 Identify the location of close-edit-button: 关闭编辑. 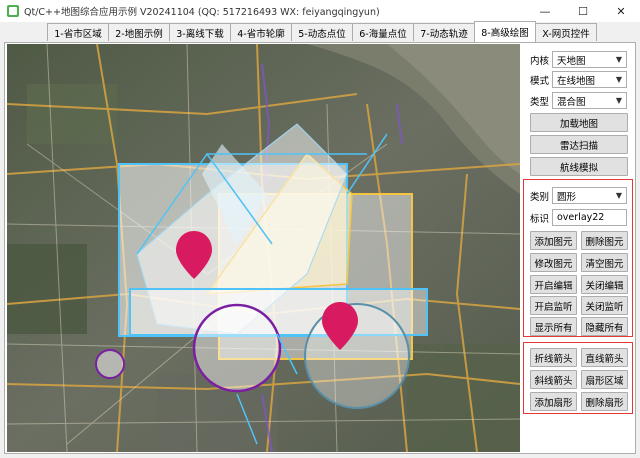
(604, 284).